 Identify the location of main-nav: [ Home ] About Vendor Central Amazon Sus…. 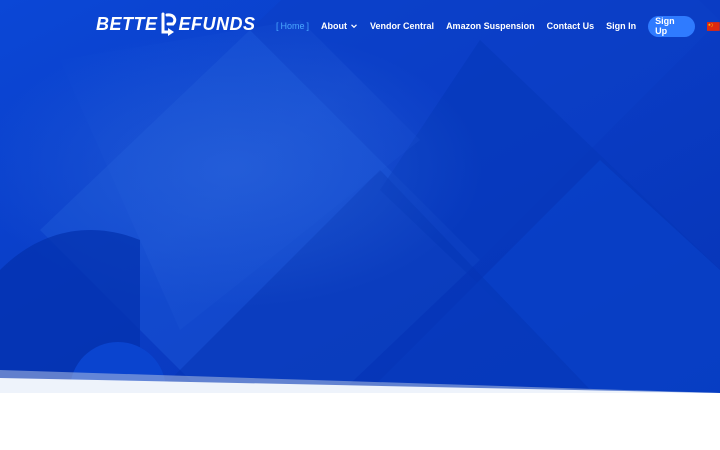
(498, 26).